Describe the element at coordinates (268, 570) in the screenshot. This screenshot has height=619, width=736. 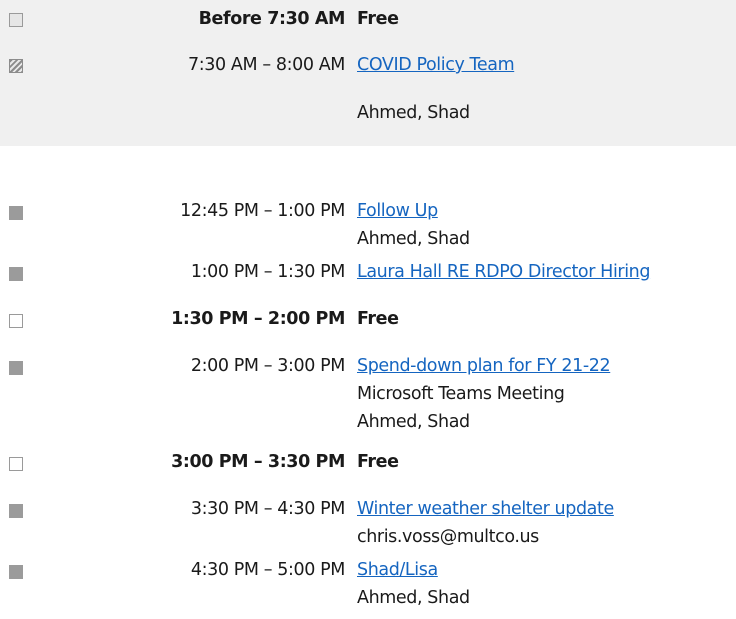
I see `time-range: 4:30 PM – 5:00 PM` at that location.